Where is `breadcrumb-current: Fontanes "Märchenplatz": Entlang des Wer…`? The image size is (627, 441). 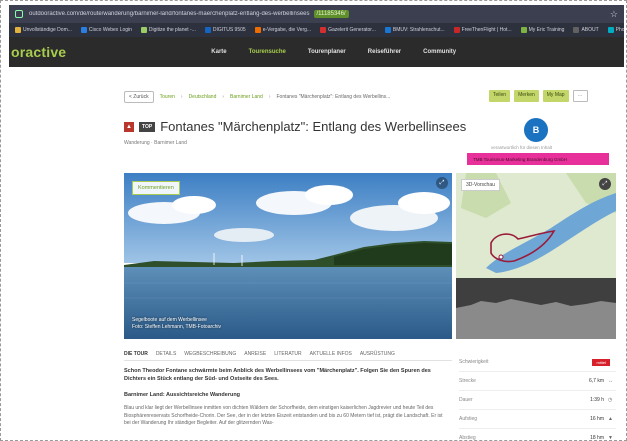
breadcrumb-current: Fontanes "Märchenplatz": Entlang des Wer… is located at coordinates (333, 97).